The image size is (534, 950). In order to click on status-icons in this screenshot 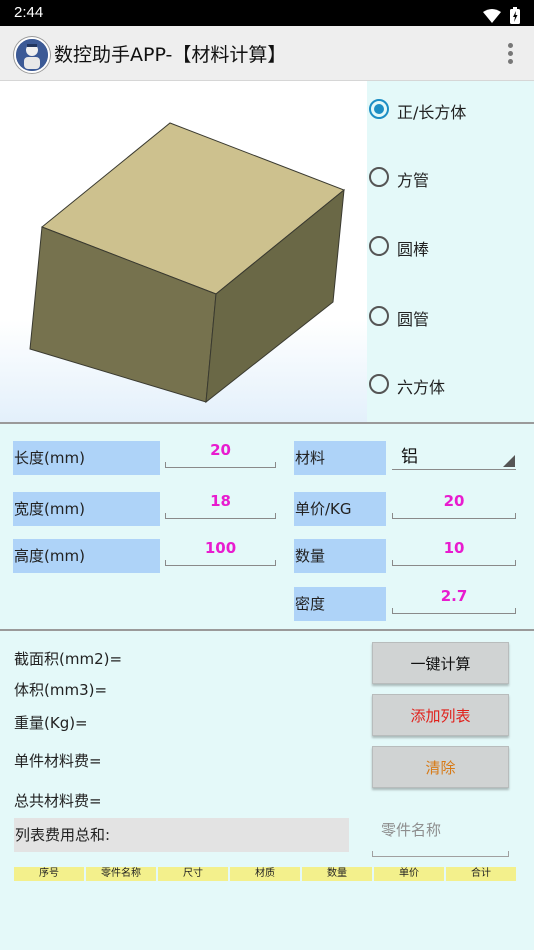, I will do `click(501, 14)`.